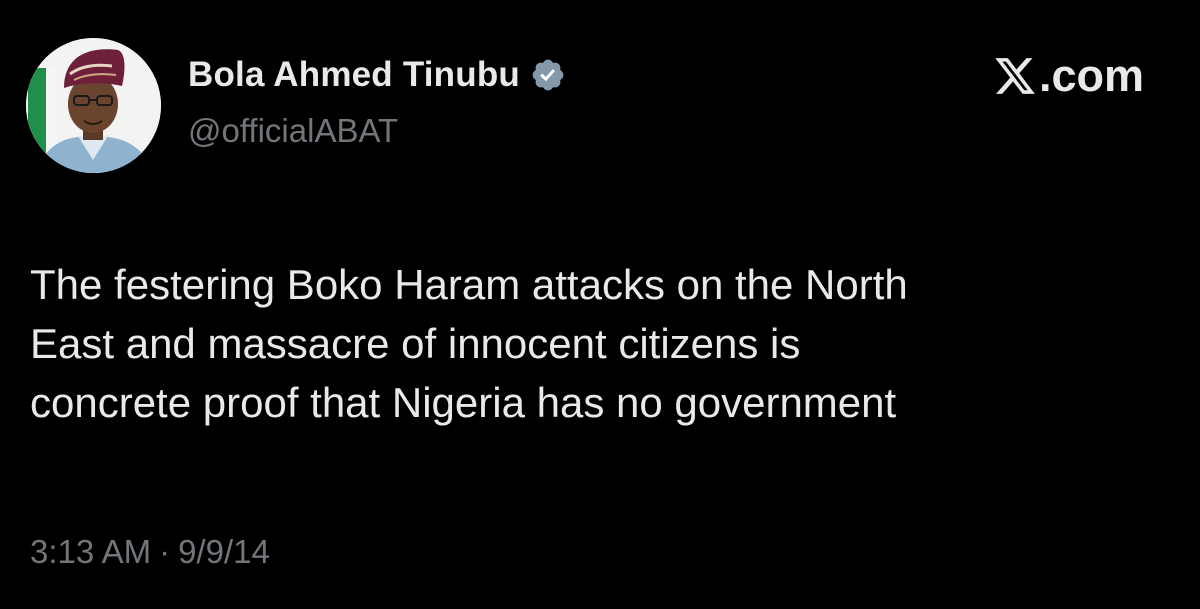 The height and width of the screenshot is (609, 1200). I want to click on x-logo-icon, so click(1015, 76).